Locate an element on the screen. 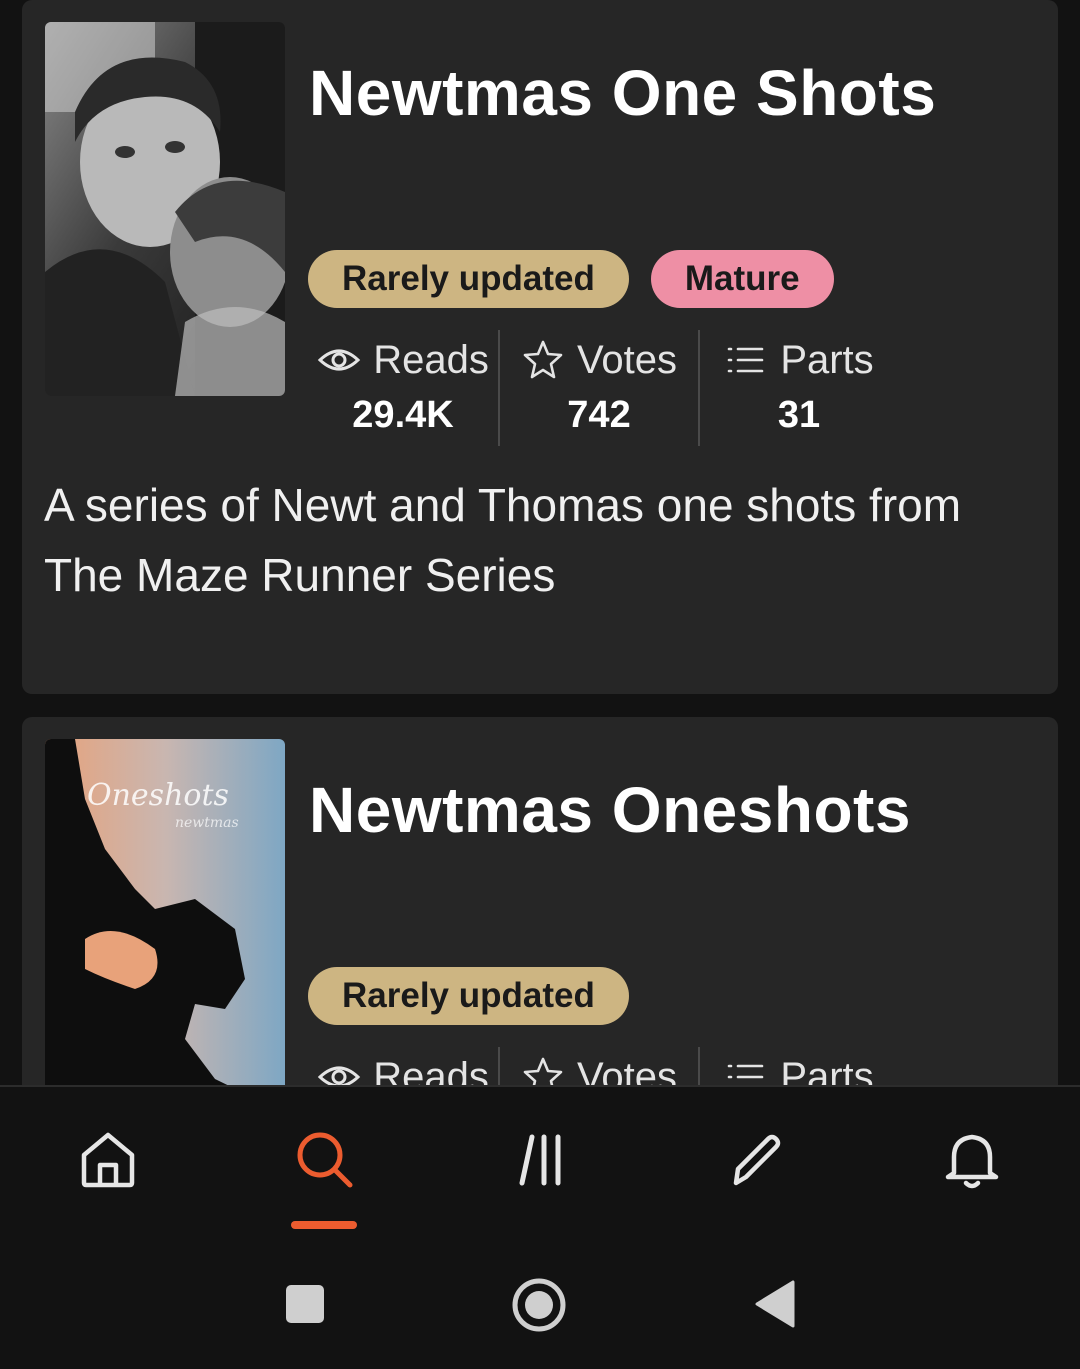  story-title: Newtmas One Shots is located at coordinates (622, 93).